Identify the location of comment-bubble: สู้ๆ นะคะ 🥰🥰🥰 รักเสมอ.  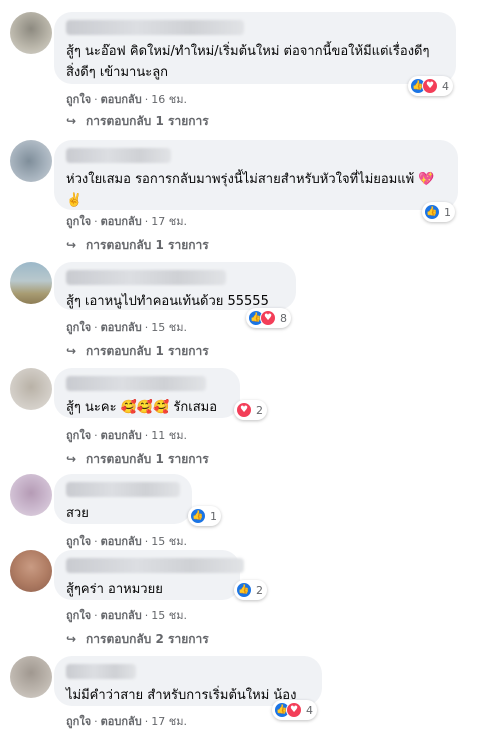
(147, 393).